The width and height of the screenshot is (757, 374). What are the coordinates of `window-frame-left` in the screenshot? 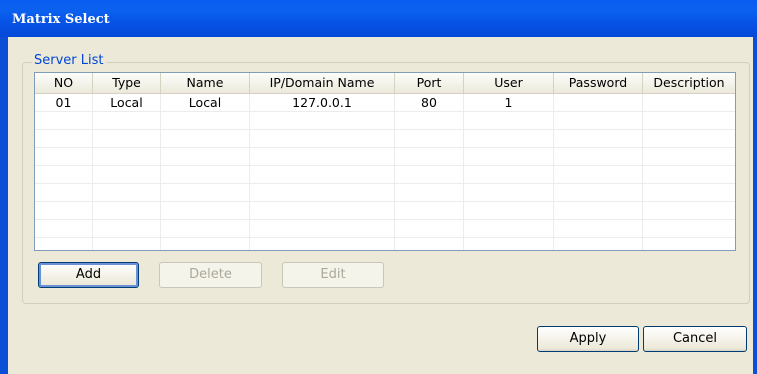 It's located at (4, 205).